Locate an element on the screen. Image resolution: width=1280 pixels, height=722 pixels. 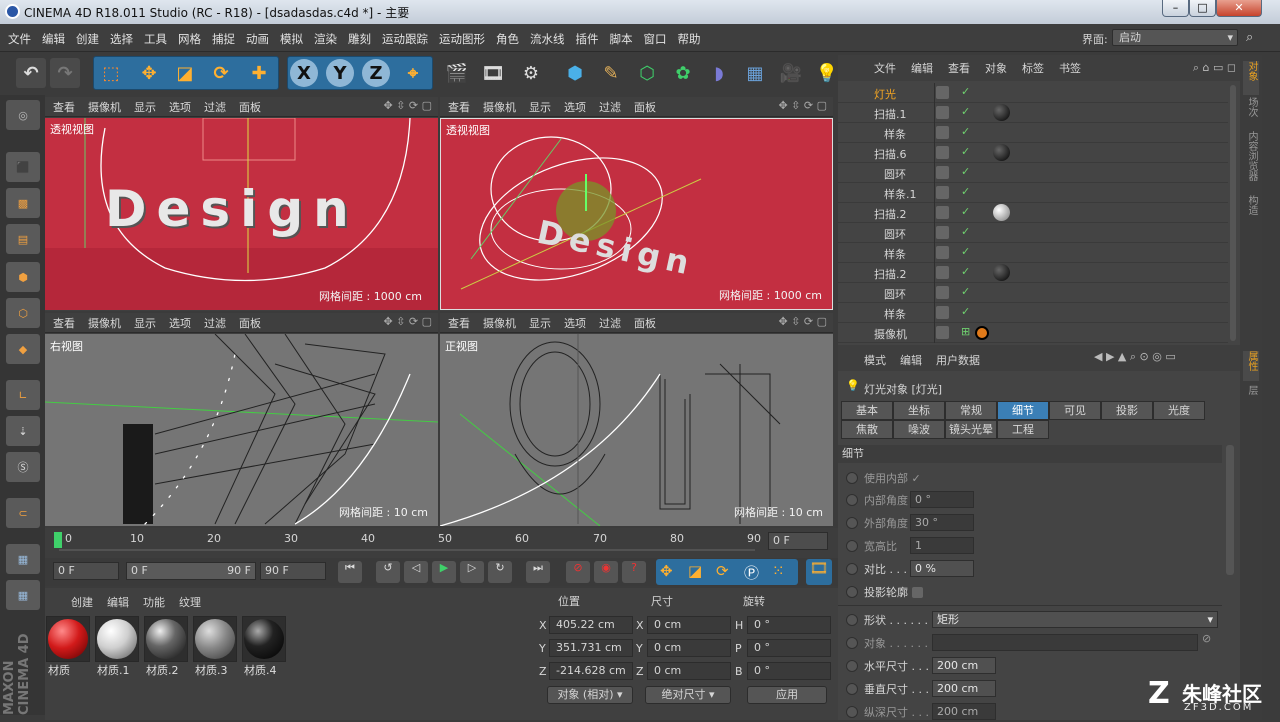
undo-icon: ↶ is located at coordinates (31, 73).